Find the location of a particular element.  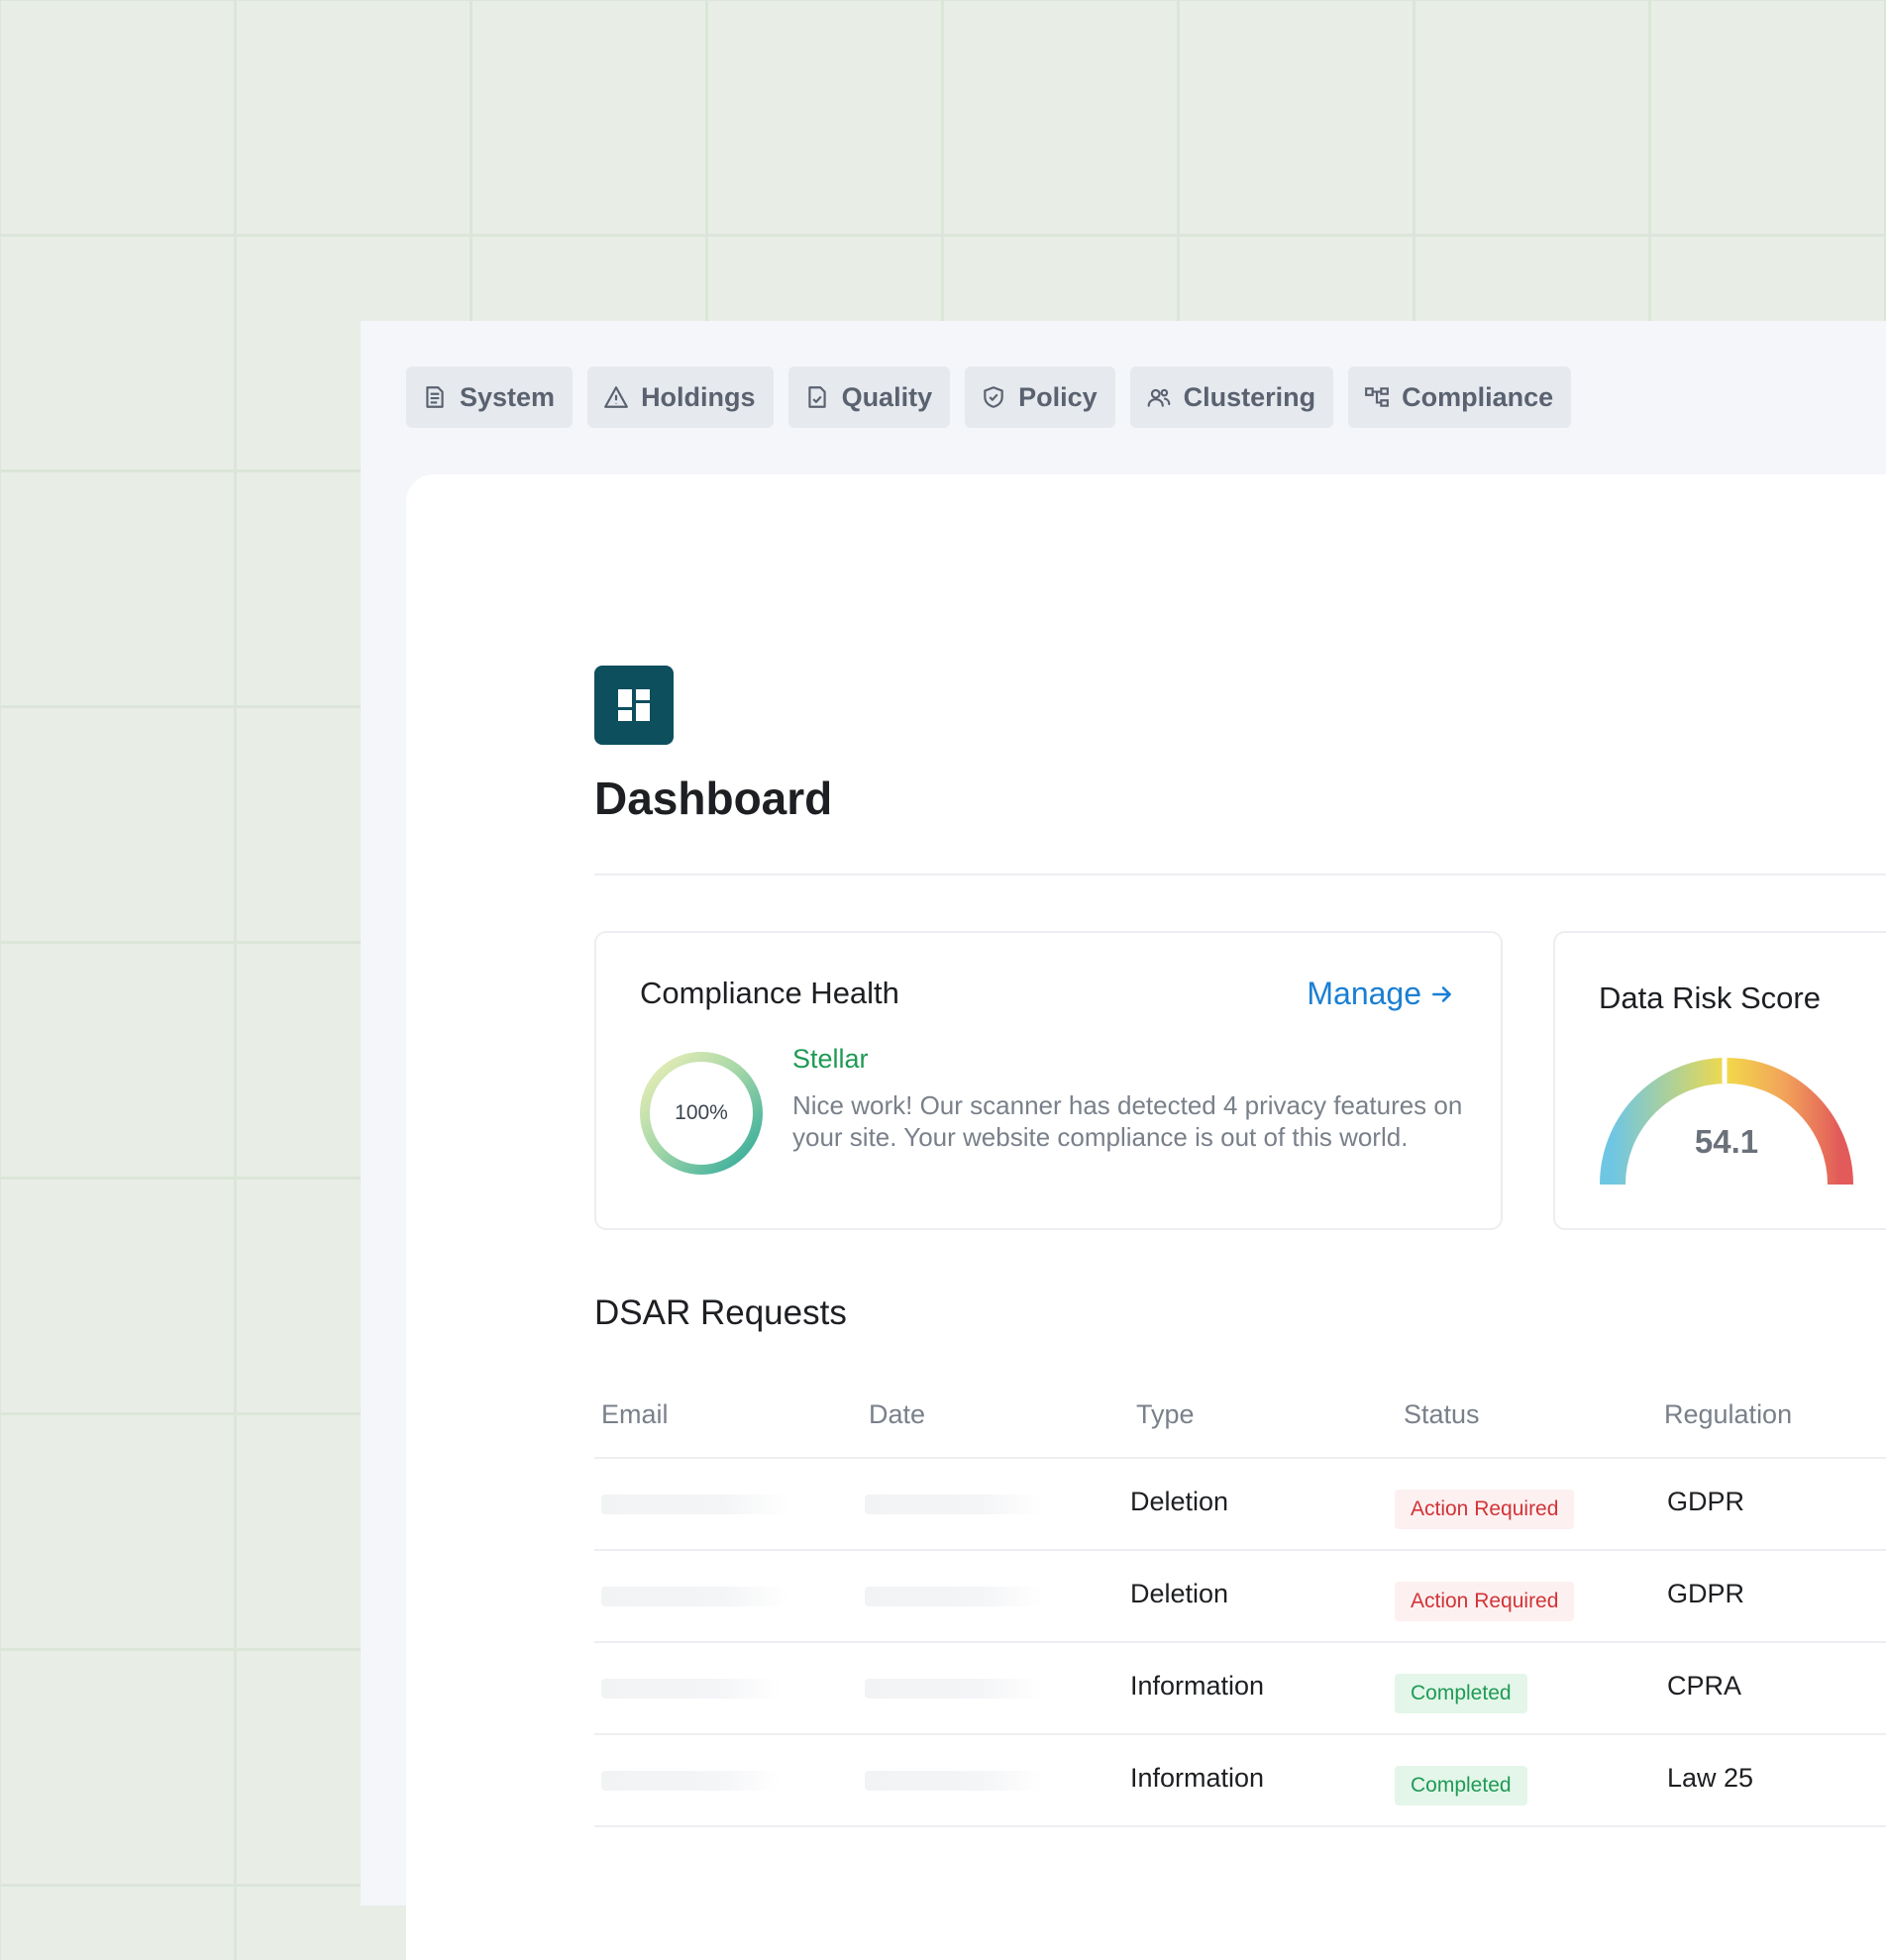

tab-label: Compliance is located at coordinates (1478, 396).